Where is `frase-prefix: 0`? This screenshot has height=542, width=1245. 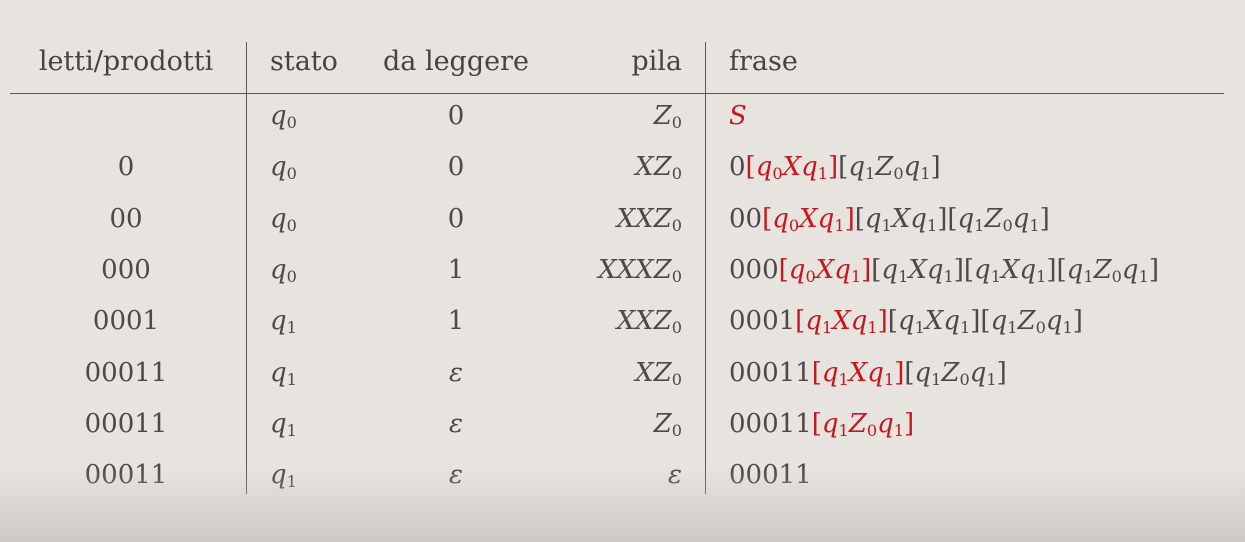
frase-prefix: 0 is located at coordinates (737, 167).